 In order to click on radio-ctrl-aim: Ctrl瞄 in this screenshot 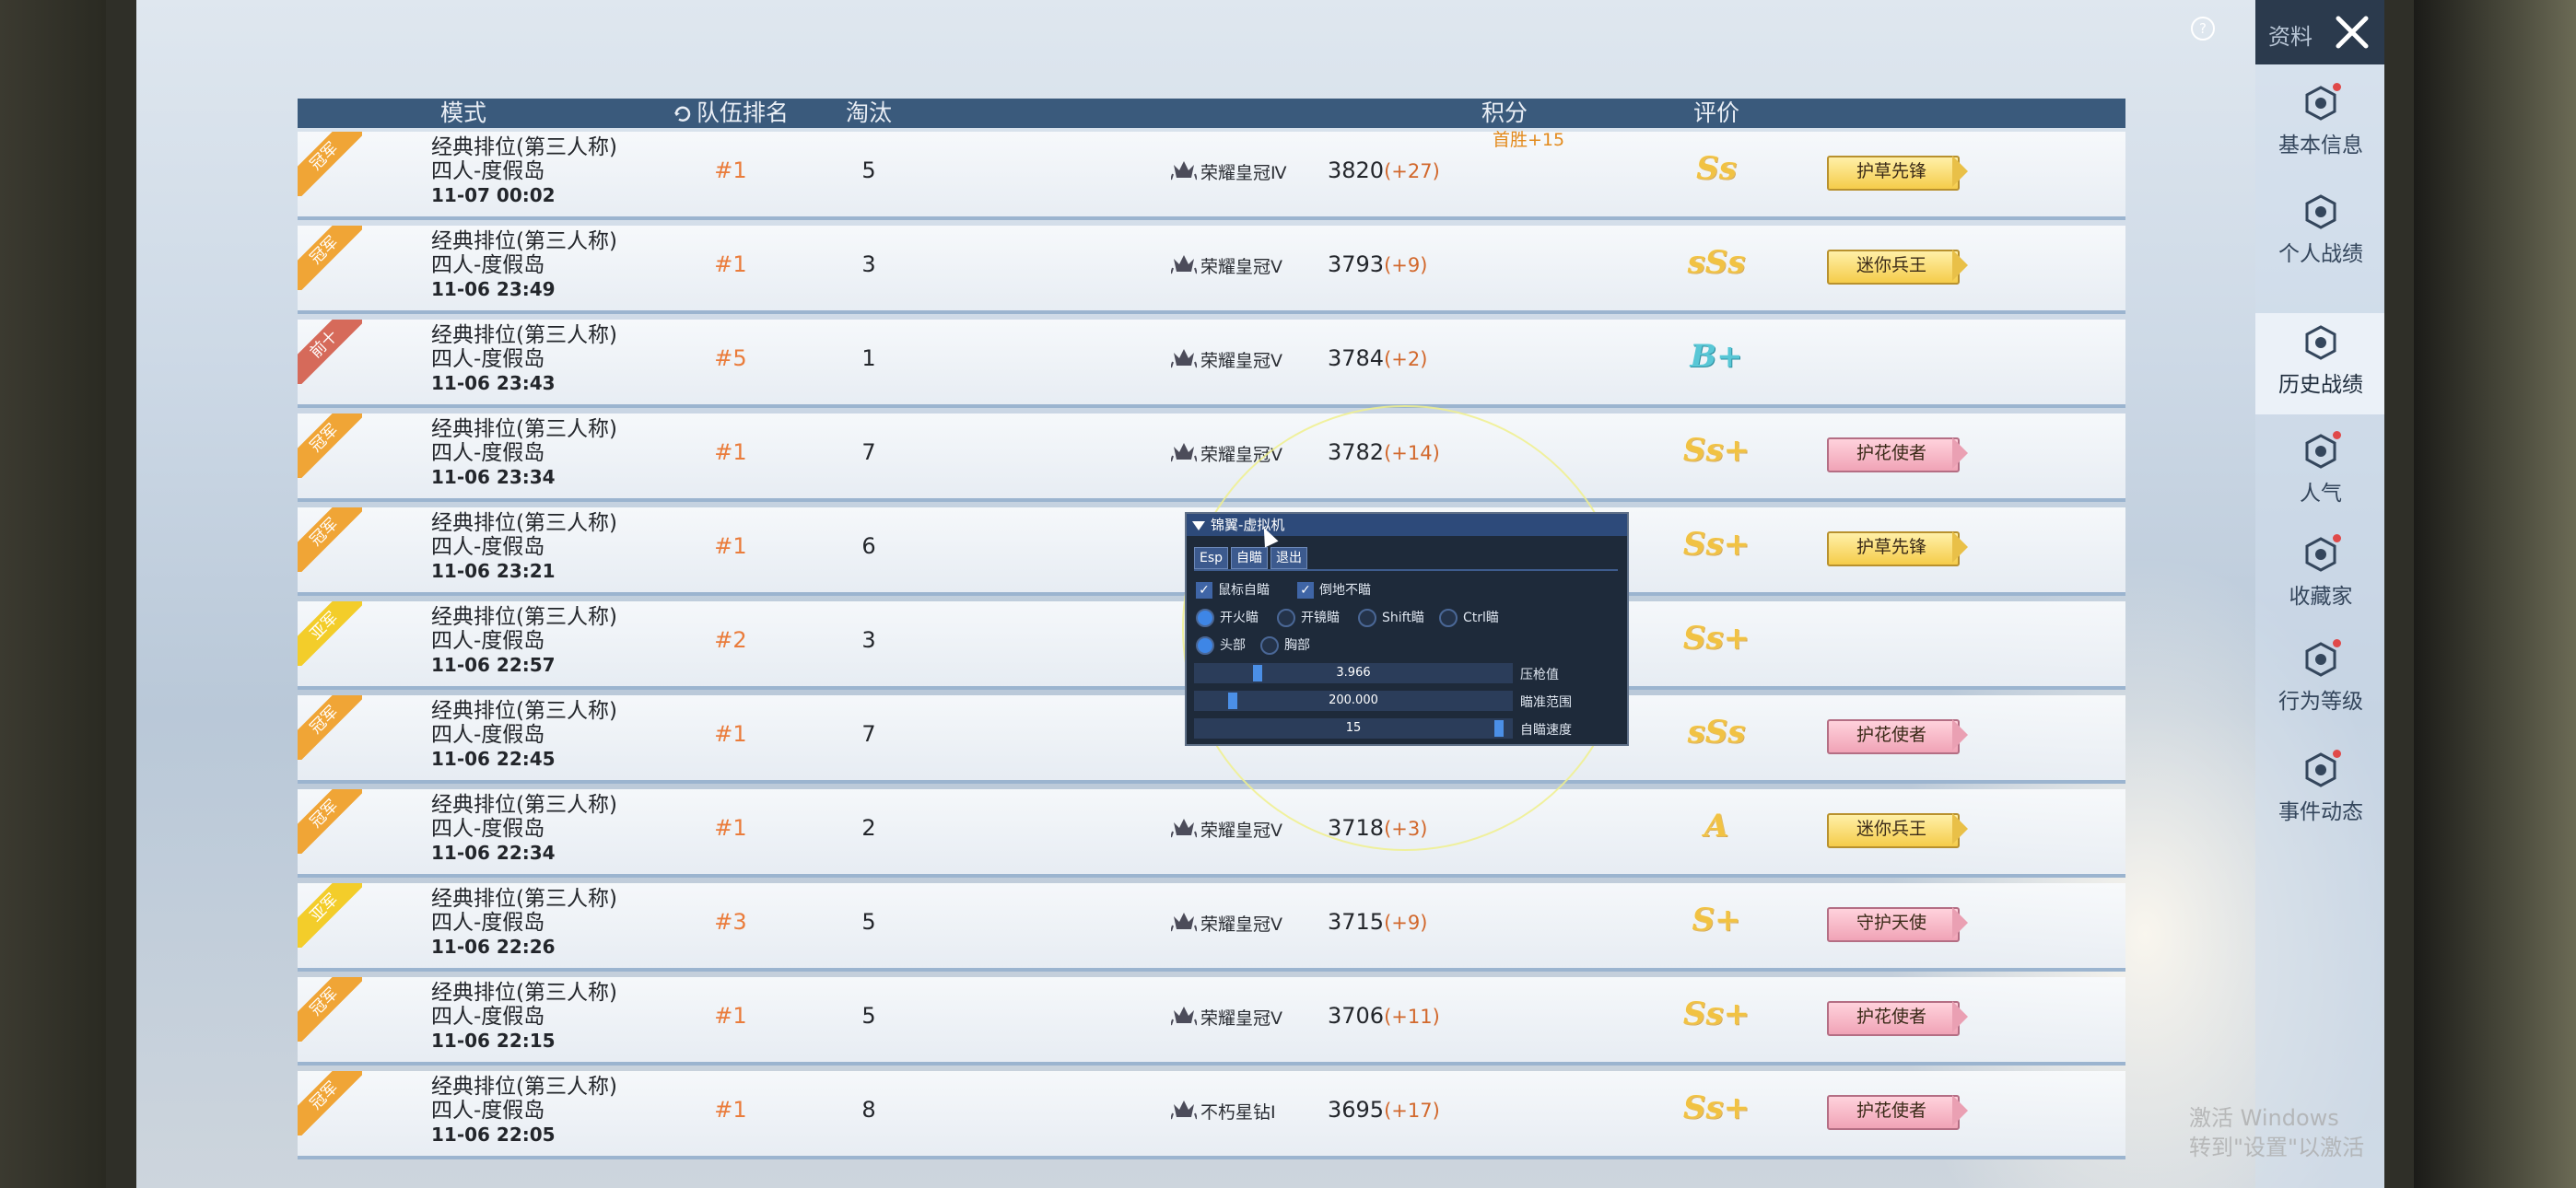, I will do `click(1469, 617)`.